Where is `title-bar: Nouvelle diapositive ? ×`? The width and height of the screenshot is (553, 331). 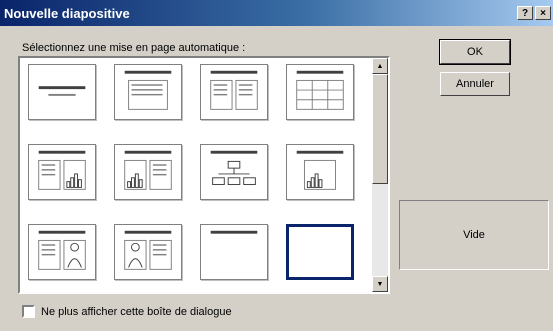
title-bar: Nouvelle diapositive ? × is located at coordinates (276, 13).